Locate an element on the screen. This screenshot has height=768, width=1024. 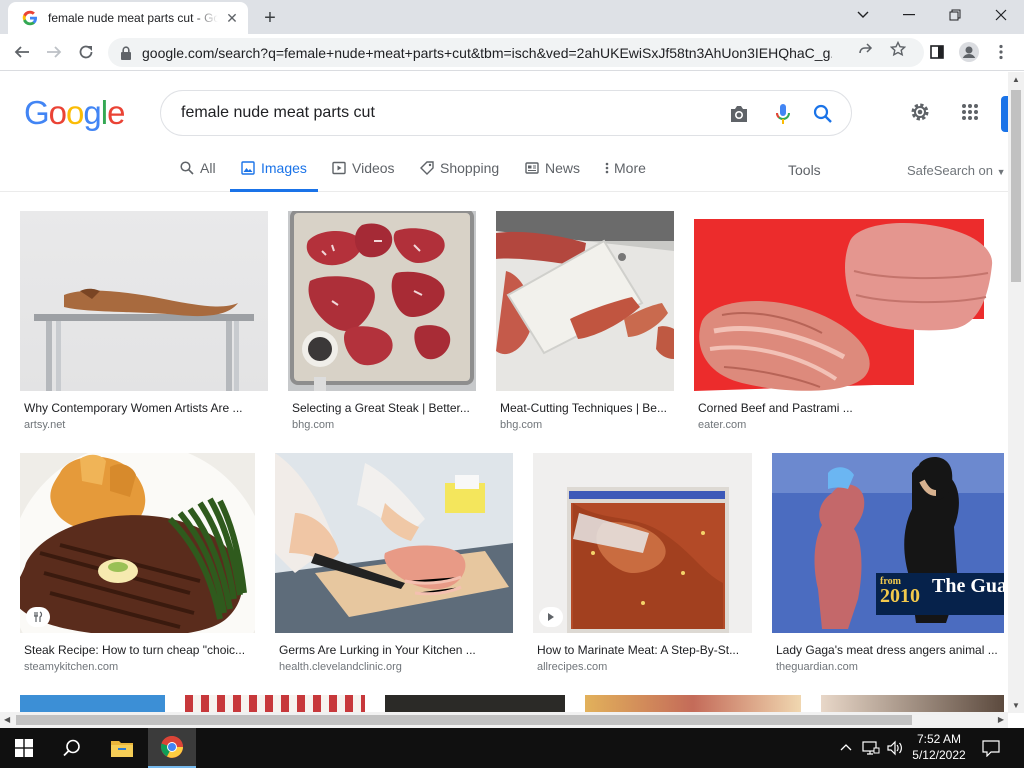
scroll-up-icon: ▲ is located at coordinates (1016, 79).